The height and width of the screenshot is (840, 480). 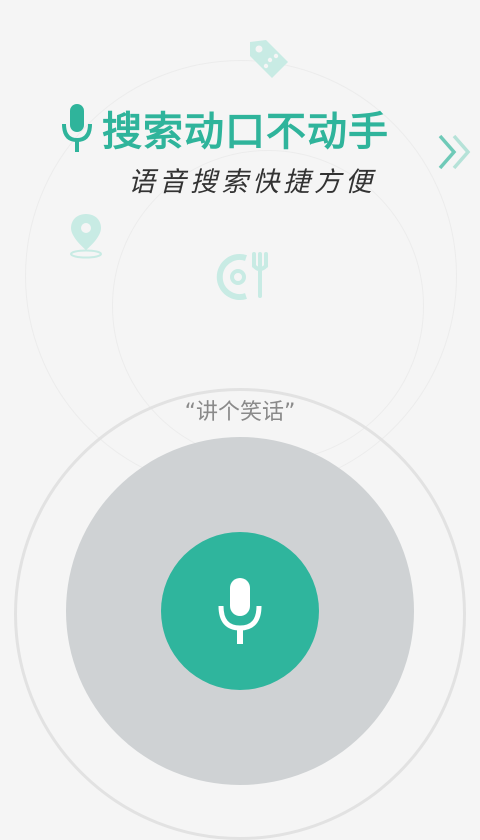 What do you see at coordinates (242, 276) in the screenshot?
I see `dining-icon` at bounding box center [242, 276].